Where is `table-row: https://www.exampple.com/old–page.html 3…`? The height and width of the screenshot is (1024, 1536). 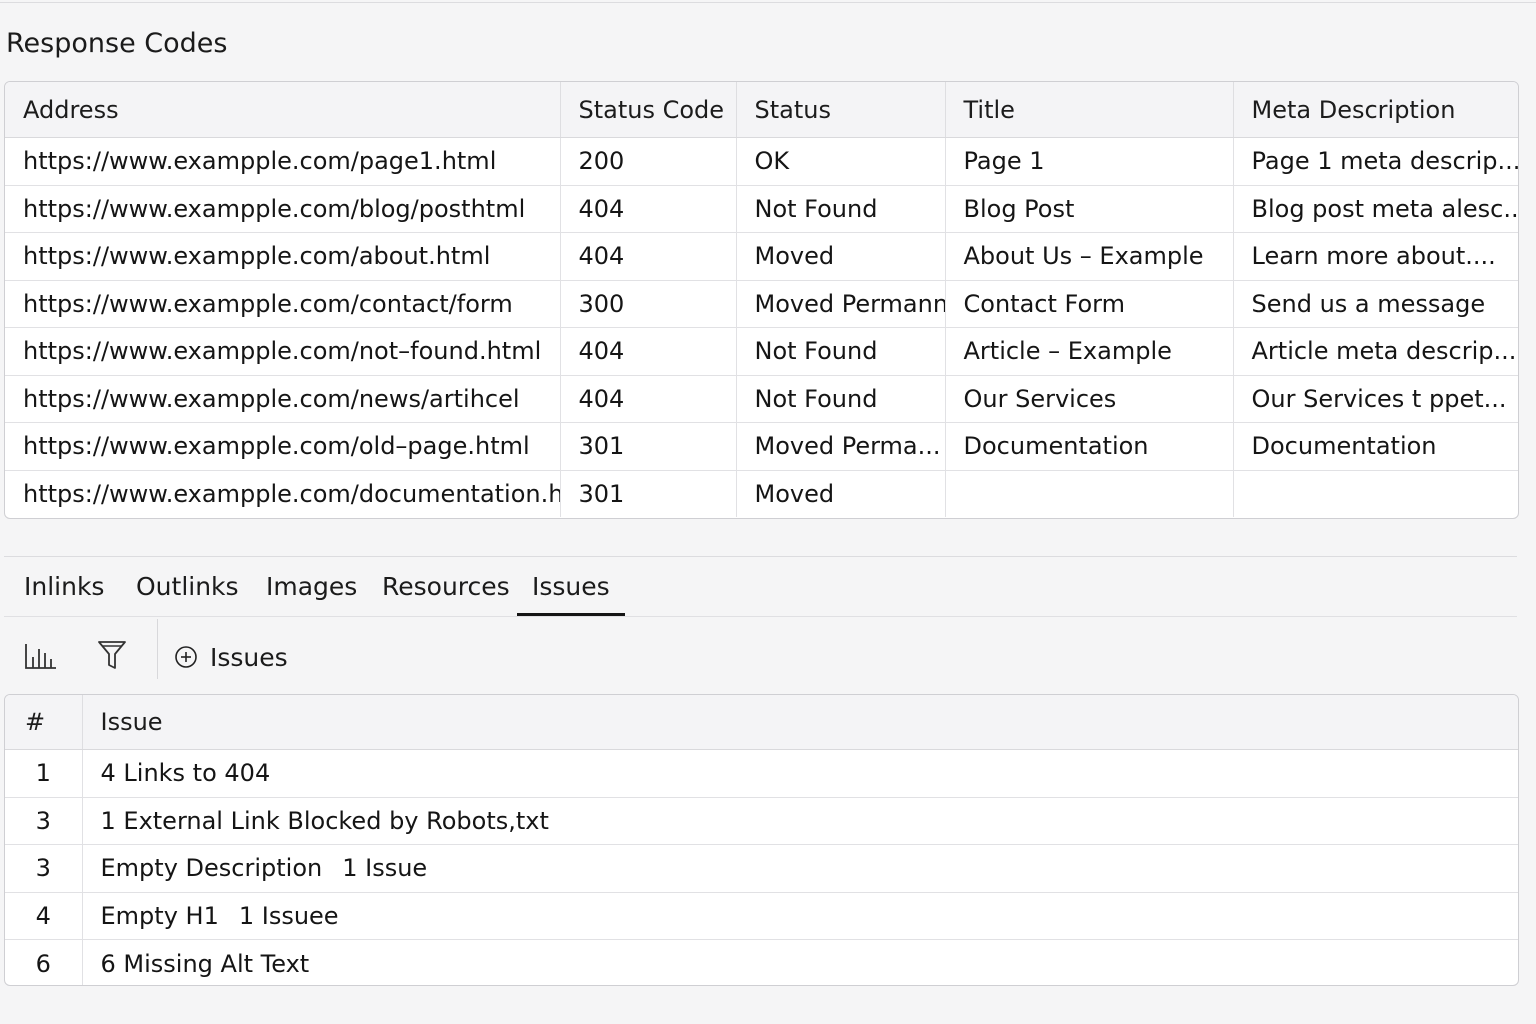 table-row: https://www.exampple.com/old–page.html 3… is located at coordinates (761, 446).